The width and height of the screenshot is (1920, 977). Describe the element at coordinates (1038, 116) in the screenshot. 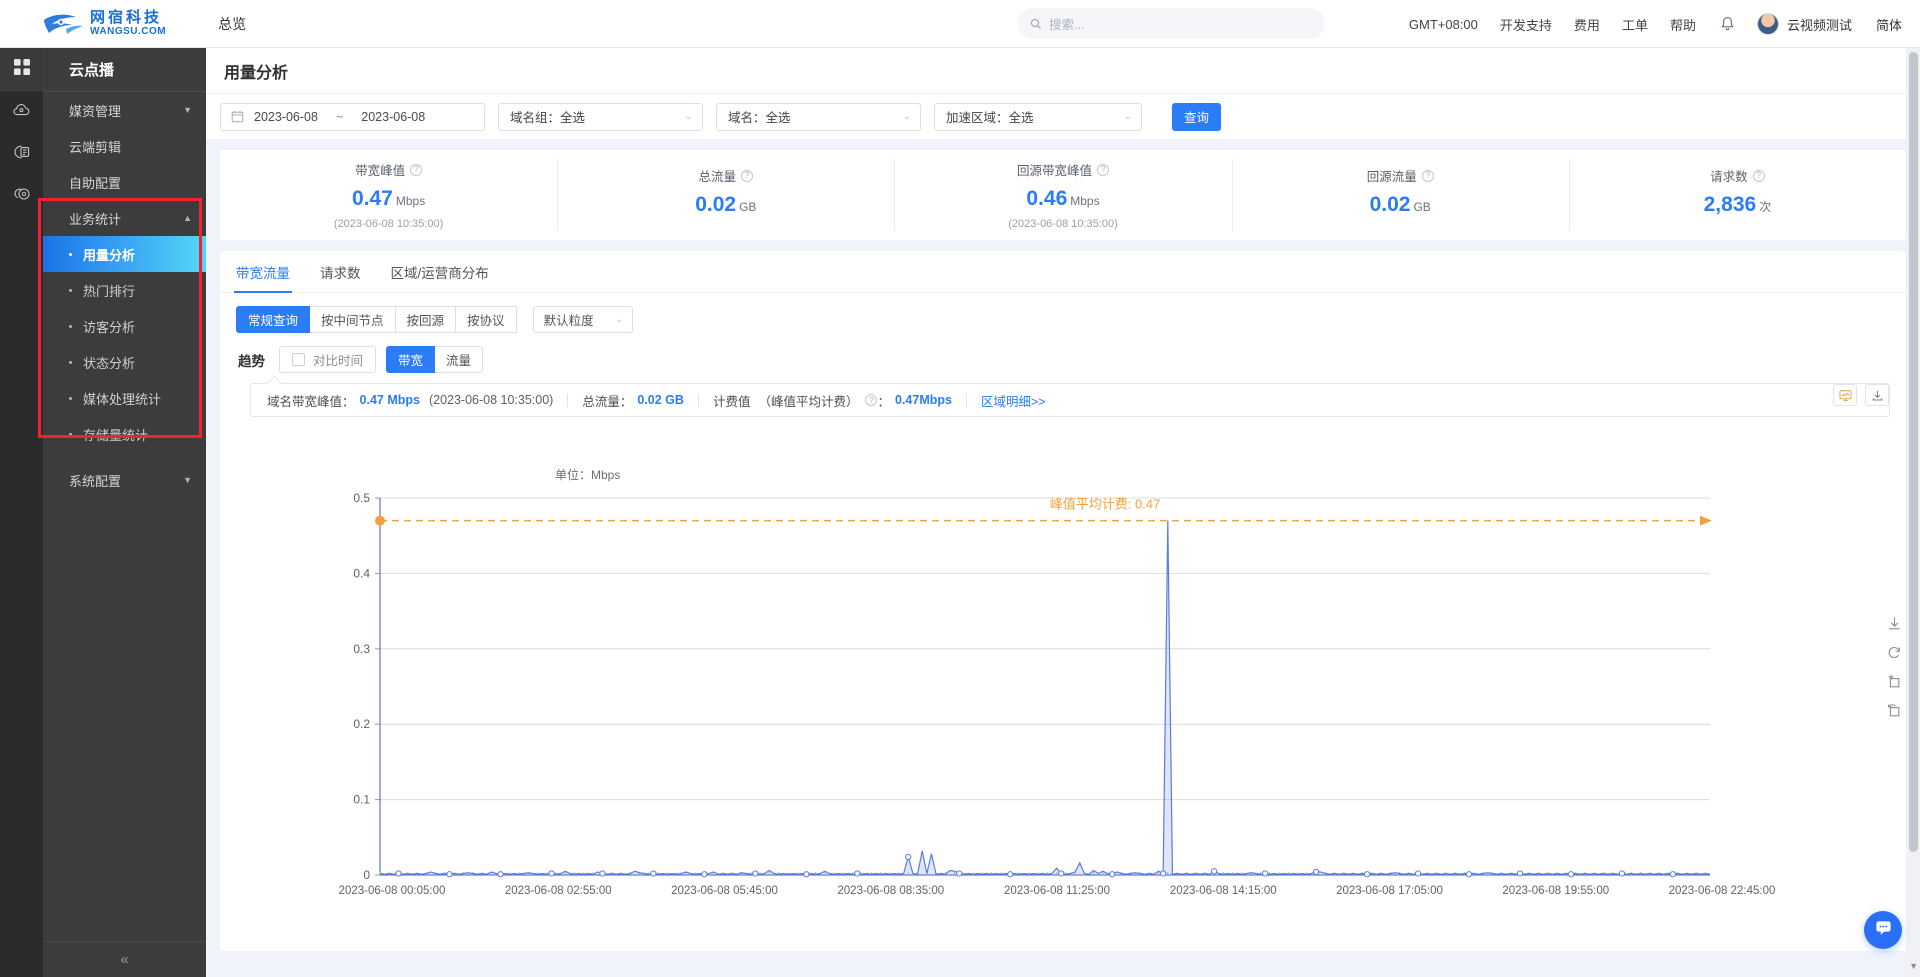

I see `region-select: 加速区域：全选 ⌄` at that location.